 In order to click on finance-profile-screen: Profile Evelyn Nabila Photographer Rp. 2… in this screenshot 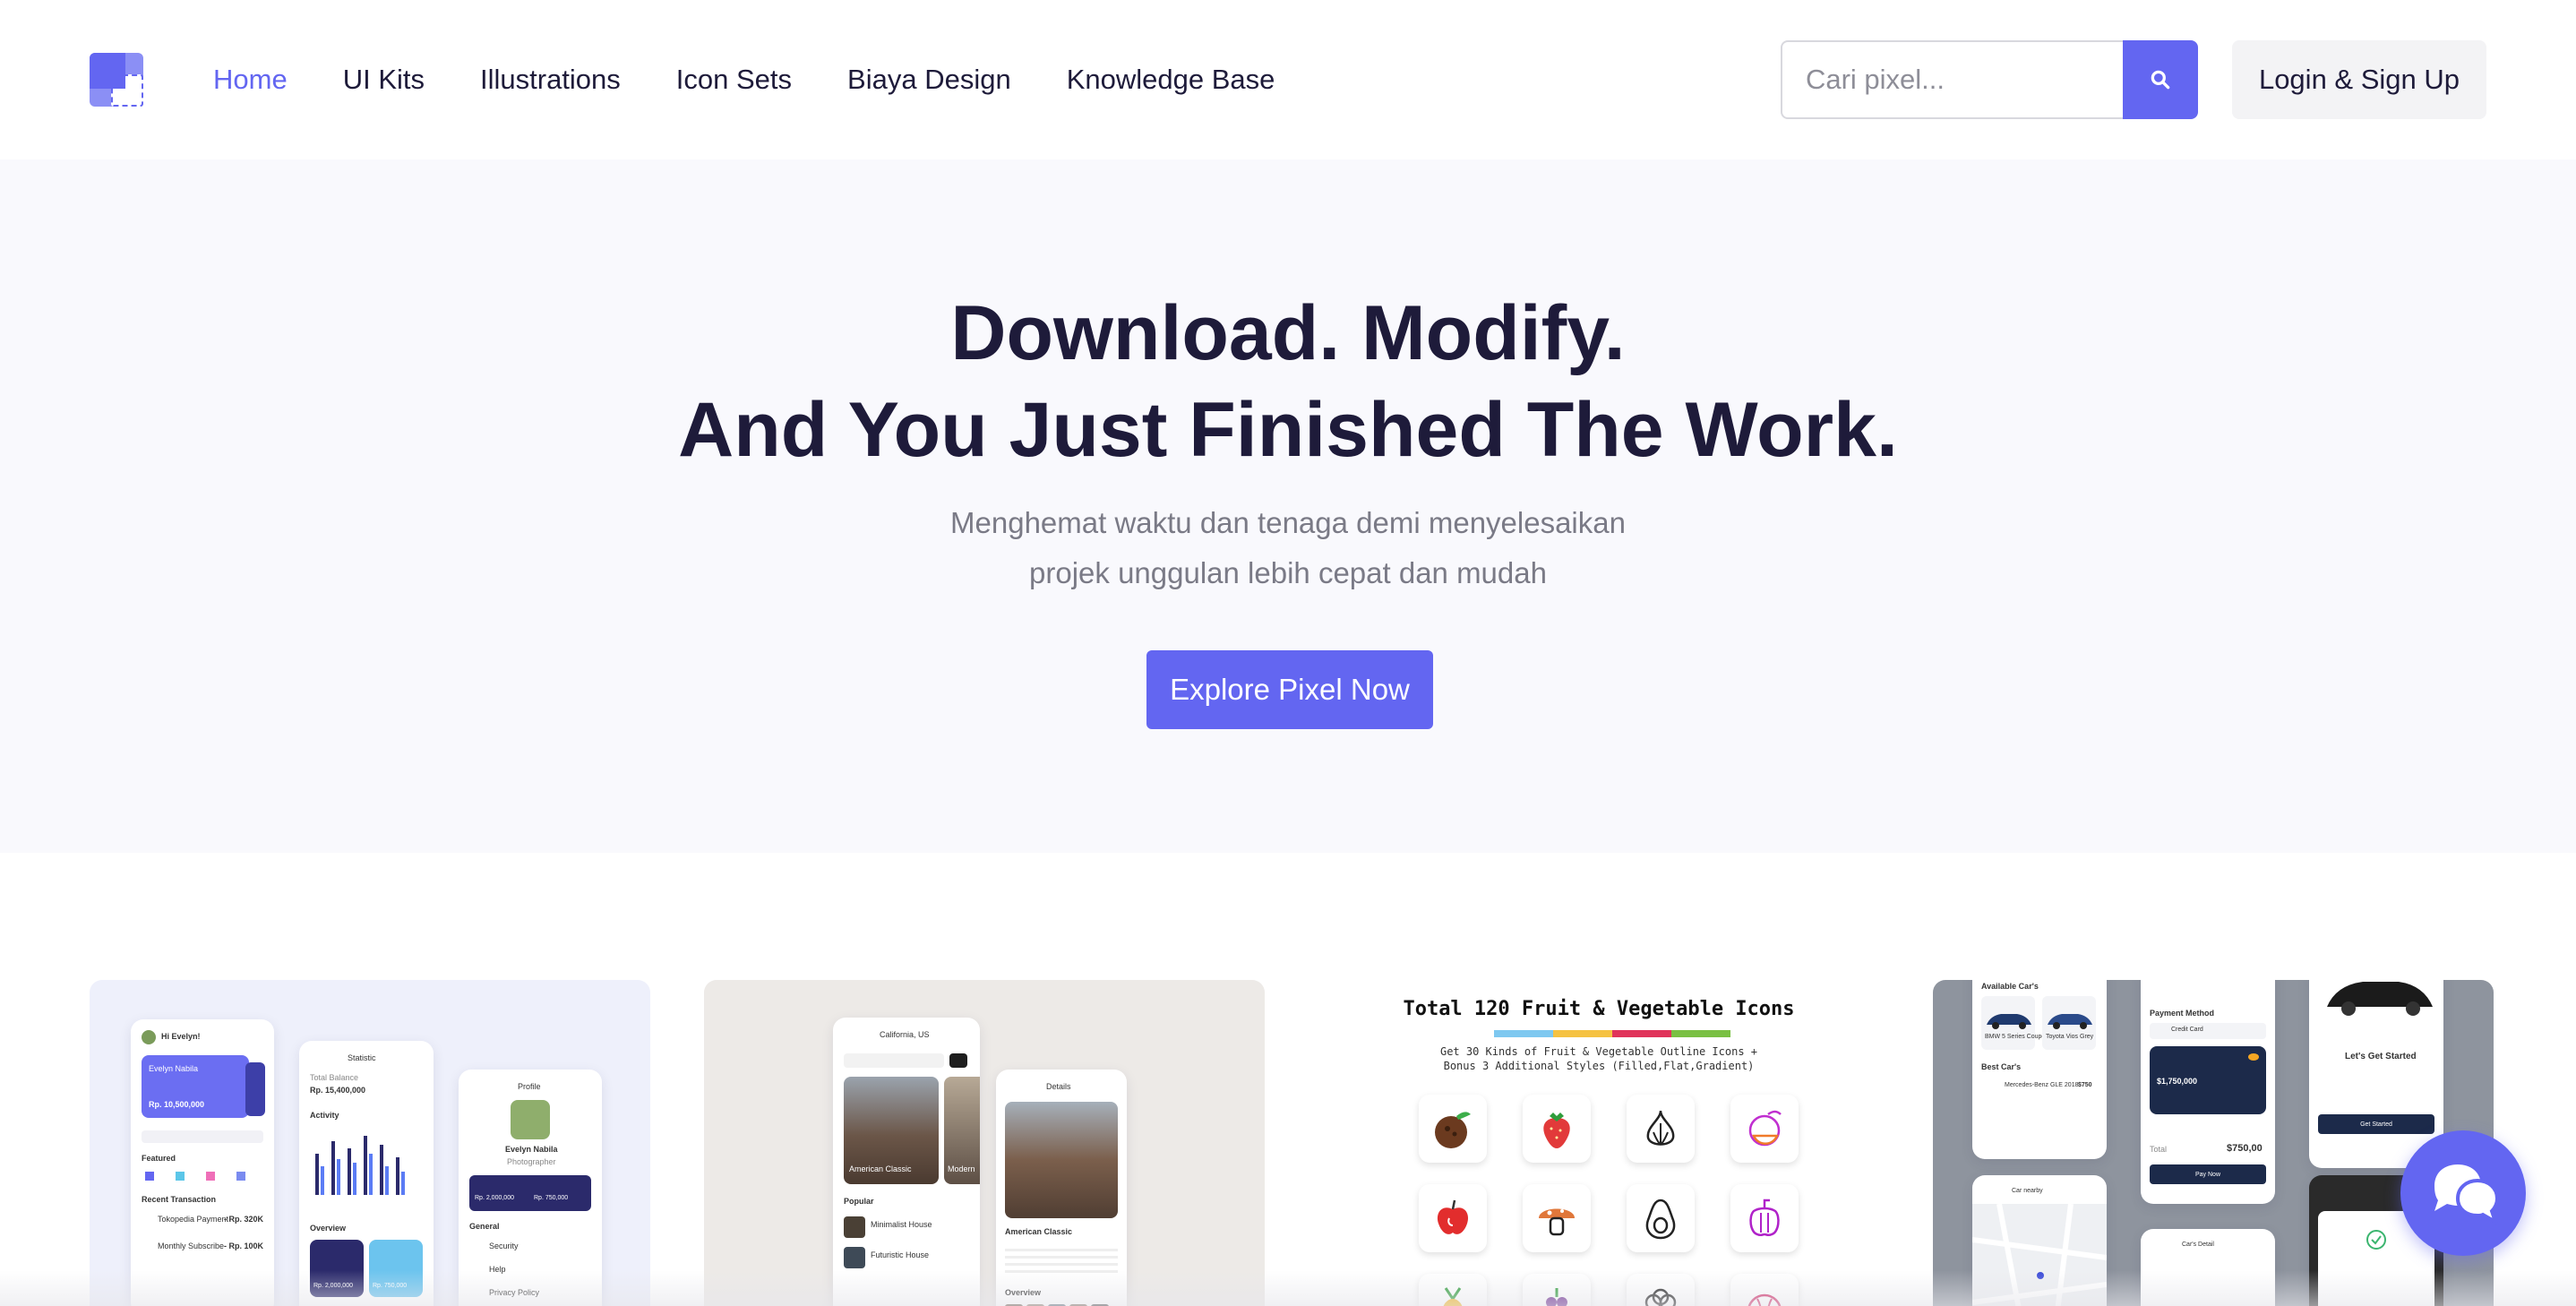, I will do `click(530, 1188)`.